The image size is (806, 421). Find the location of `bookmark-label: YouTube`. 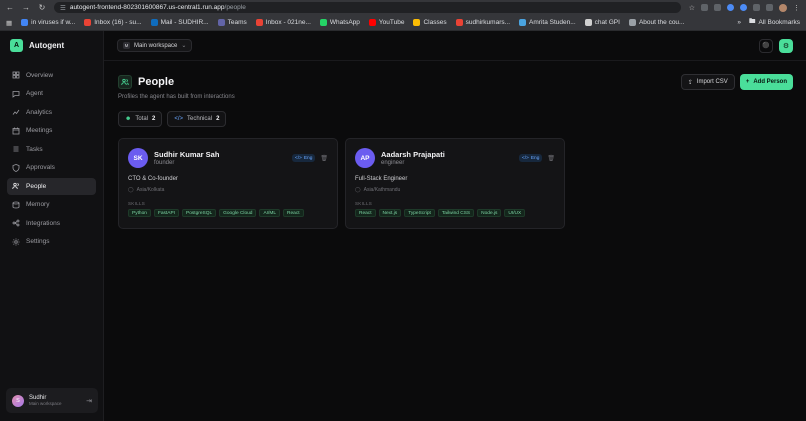

bookmark-label: YouTube is located at coordinates (391, 22).